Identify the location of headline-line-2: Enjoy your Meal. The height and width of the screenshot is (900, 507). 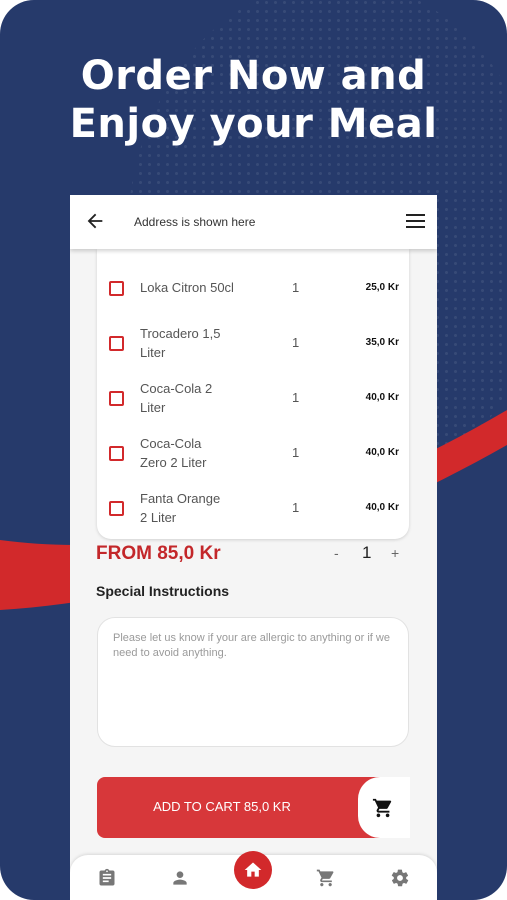
(253, 124).